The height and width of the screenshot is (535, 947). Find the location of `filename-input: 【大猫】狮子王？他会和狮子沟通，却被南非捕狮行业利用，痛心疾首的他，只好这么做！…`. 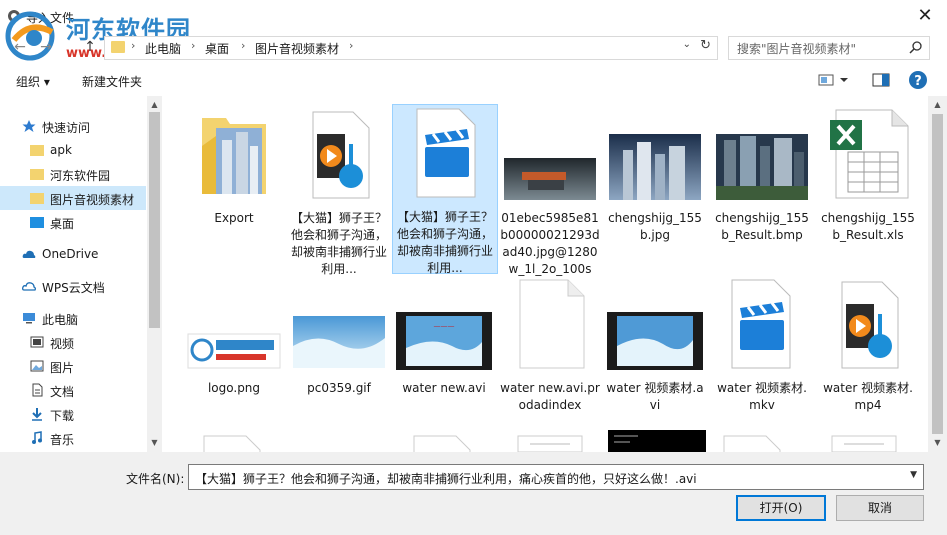

filename-input: 【大猫】狮子王？他会和狮子沟通，却被南非捕狮行业利用，痛心疾首的他，只好这么做！… is located at coordinates (556, 477).